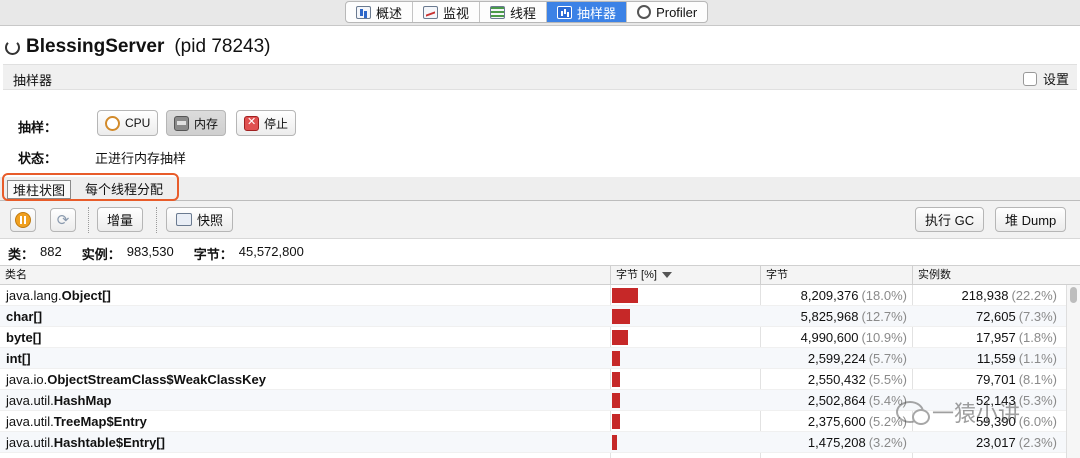  Describe the element at coordinates (128, 123) in the screenshot. I see `cpu-sample-button: CPU` at that location.